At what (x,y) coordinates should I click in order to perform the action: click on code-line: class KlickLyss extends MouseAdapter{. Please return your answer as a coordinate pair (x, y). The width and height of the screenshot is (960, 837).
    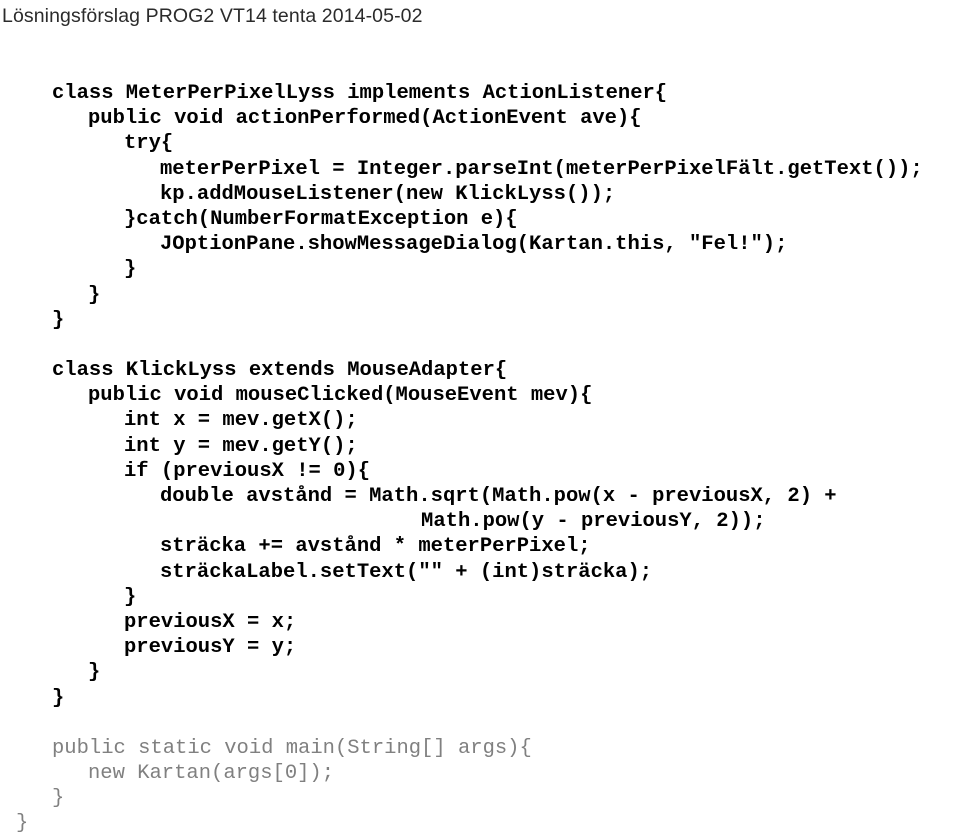
    Looking at the image, I should click on (280, 371).